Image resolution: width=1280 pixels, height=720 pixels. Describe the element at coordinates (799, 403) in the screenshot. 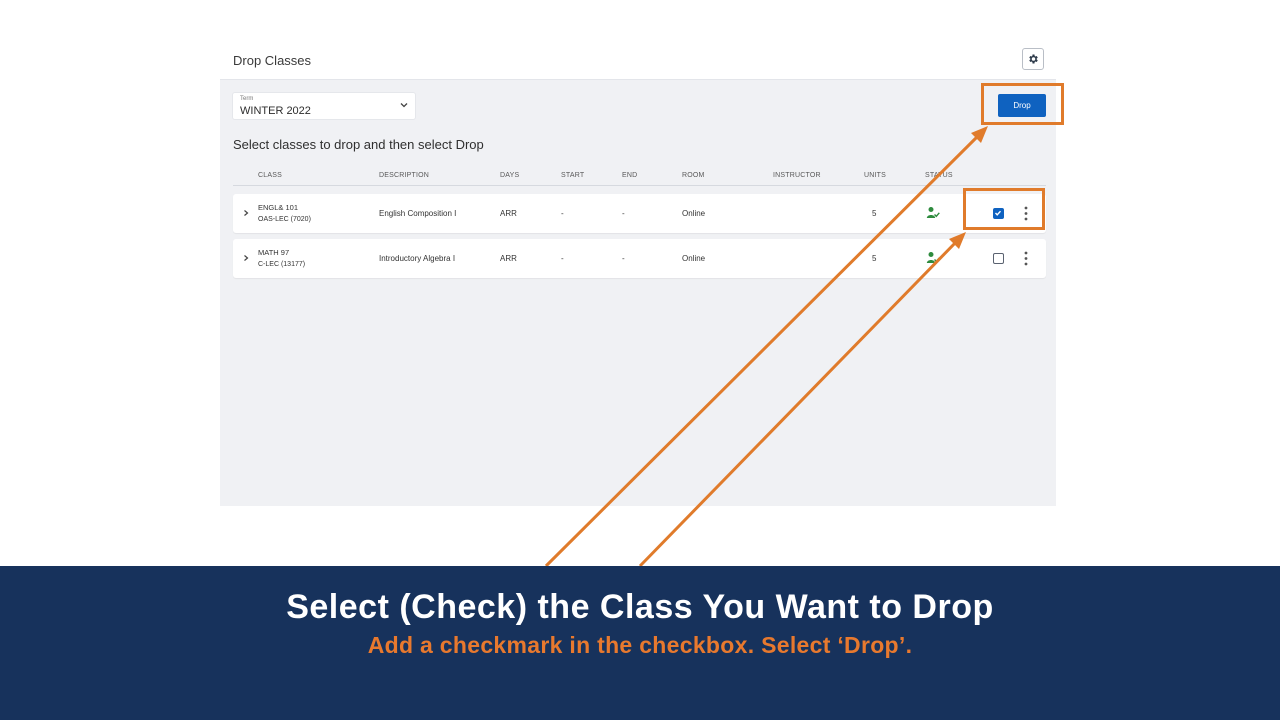

I see `arrow-to-checkbox` at that location.